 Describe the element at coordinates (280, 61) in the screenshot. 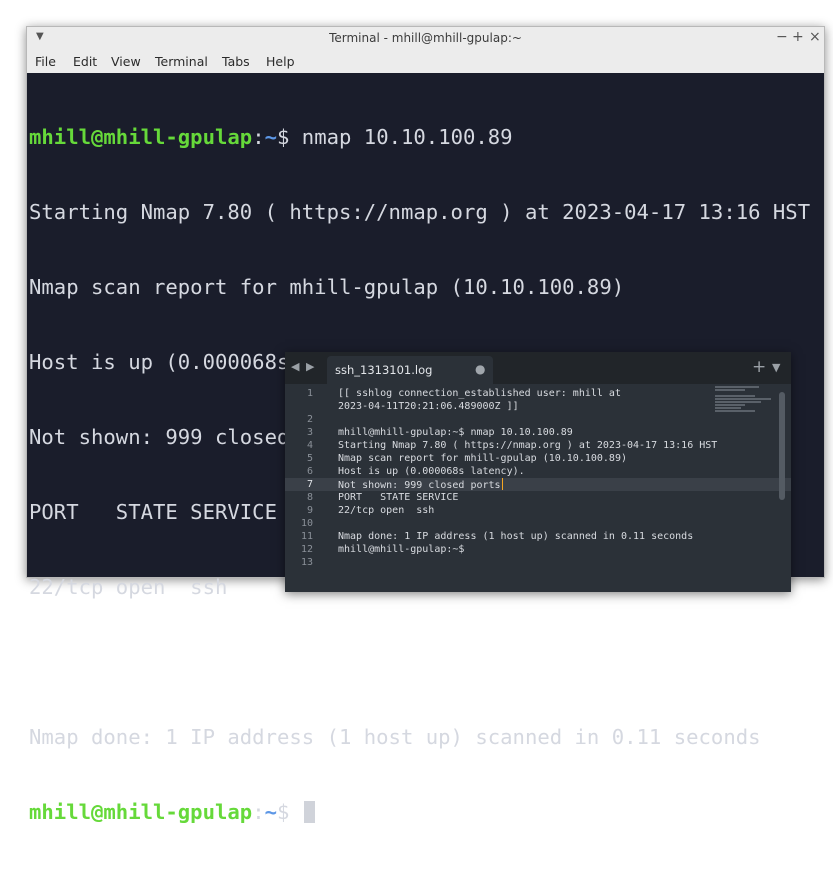

I see `menu-help: Help` at that location.